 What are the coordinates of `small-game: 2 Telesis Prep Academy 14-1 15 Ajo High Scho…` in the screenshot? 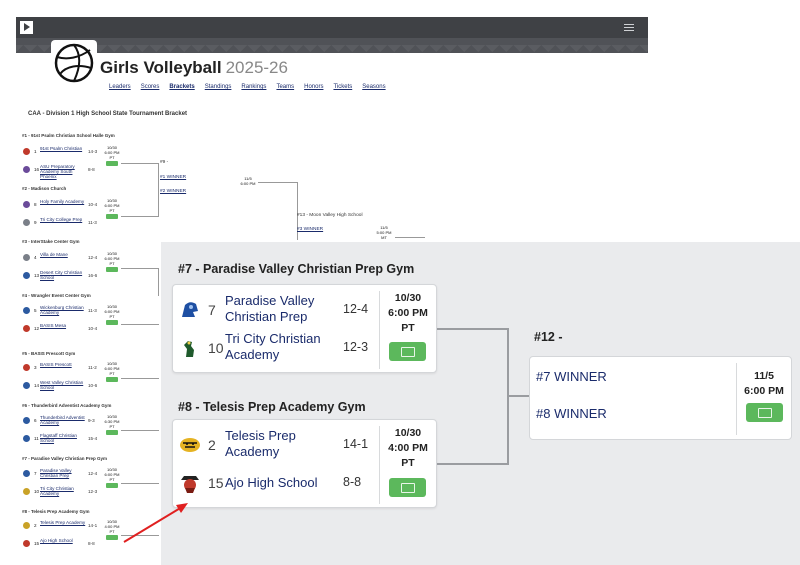 It's located at (71, 537).